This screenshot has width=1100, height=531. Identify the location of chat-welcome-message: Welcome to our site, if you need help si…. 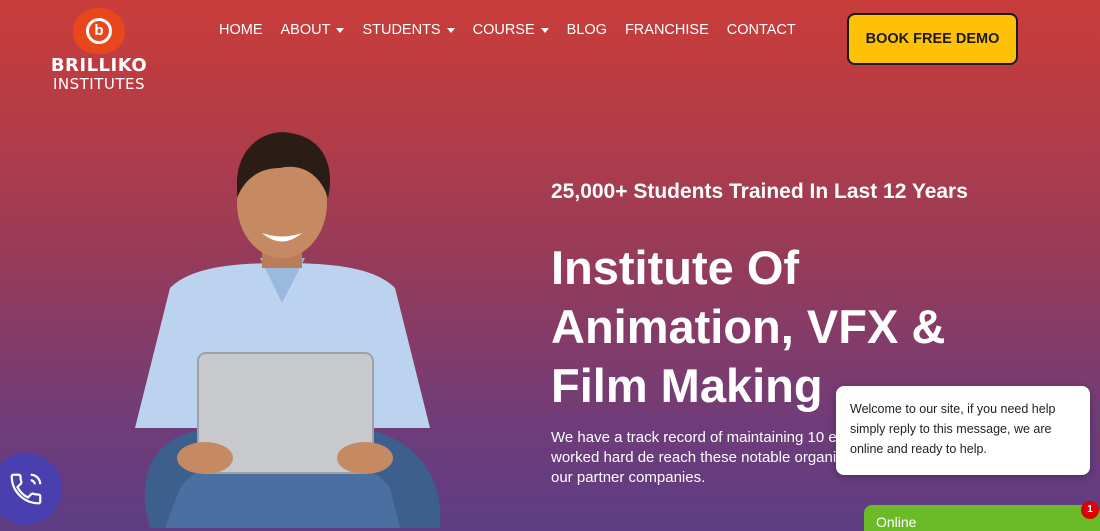
(963, 430).